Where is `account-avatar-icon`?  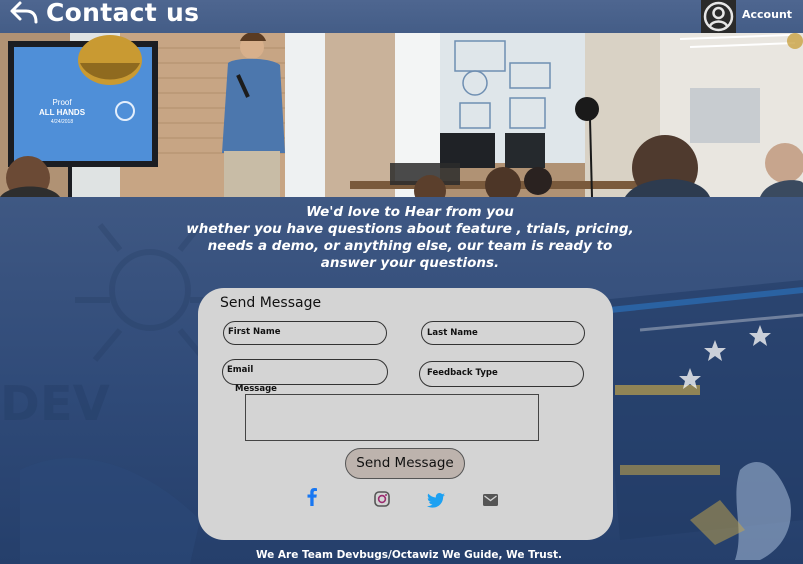 account-avatar-icon is located at coordinates (718, 16).